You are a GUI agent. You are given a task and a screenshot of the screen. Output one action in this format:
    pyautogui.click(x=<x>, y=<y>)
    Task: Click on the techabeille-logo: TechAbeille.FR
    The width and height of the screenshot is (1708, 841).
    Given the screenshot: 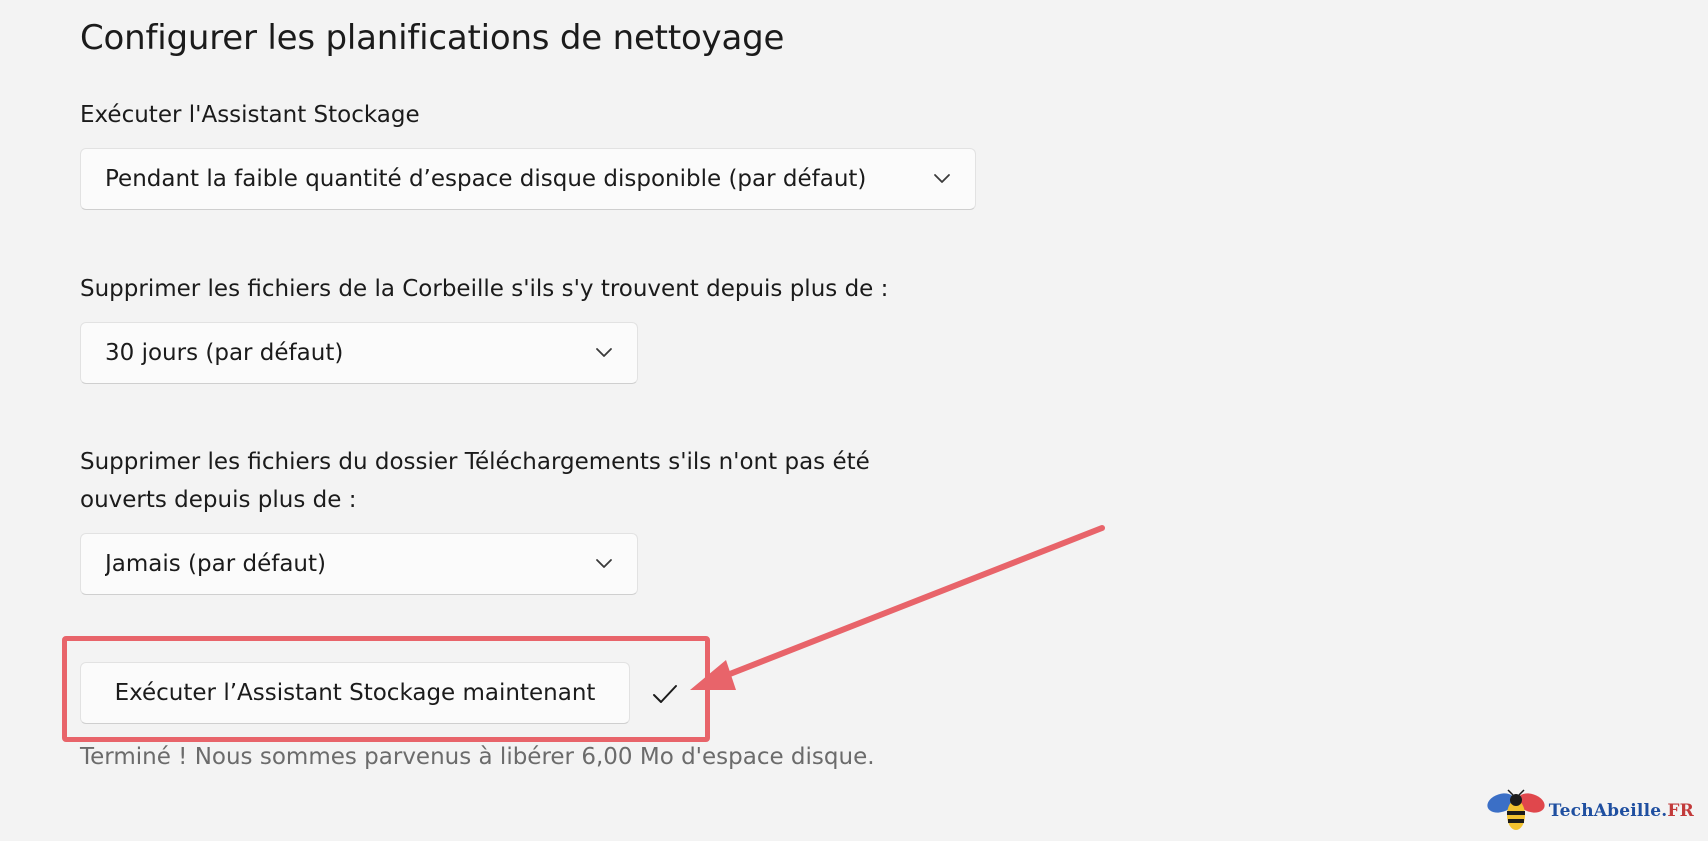 What is the action you would take?
    pyautogui.click(x=1590, y=811)
    